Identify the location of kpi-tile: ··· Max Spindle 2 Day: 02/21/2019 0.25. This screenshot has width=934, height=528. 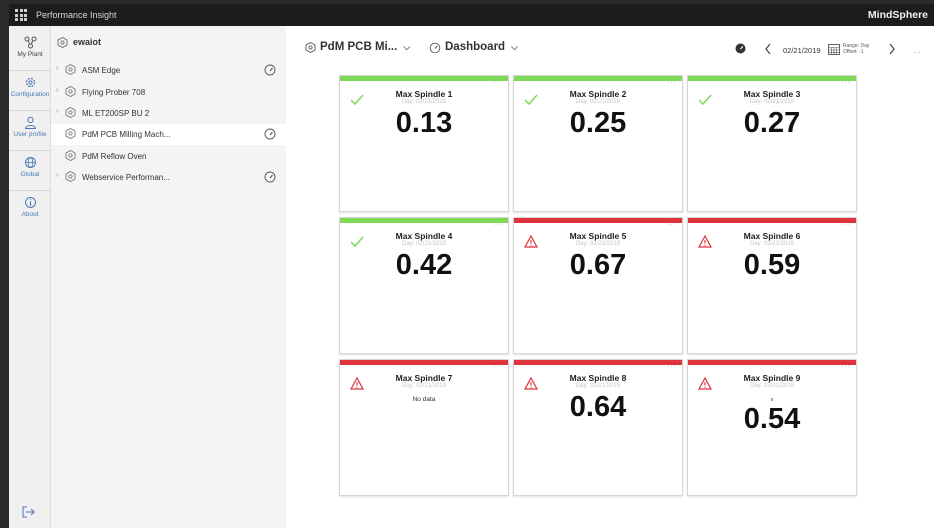
(598, 143).